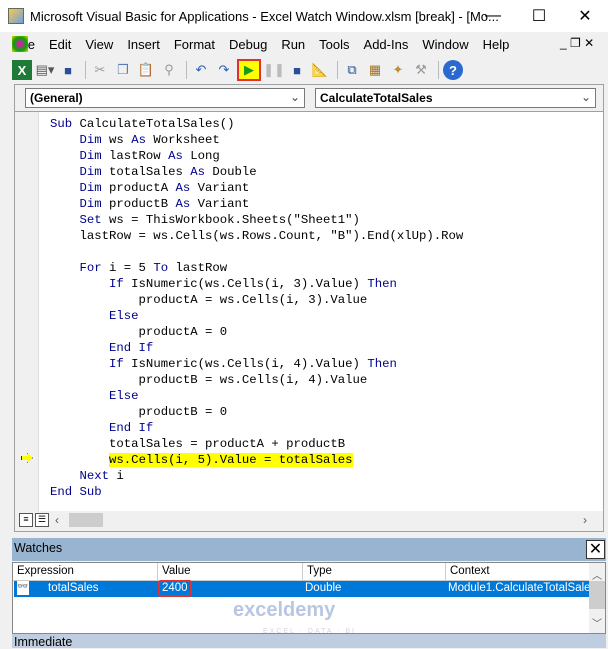 The width and height of the screenshot is (608, 649). Describe the element at coordinates (352, 70) in the screenshot. I see `project-explorer-icon: ⧉` at that location.